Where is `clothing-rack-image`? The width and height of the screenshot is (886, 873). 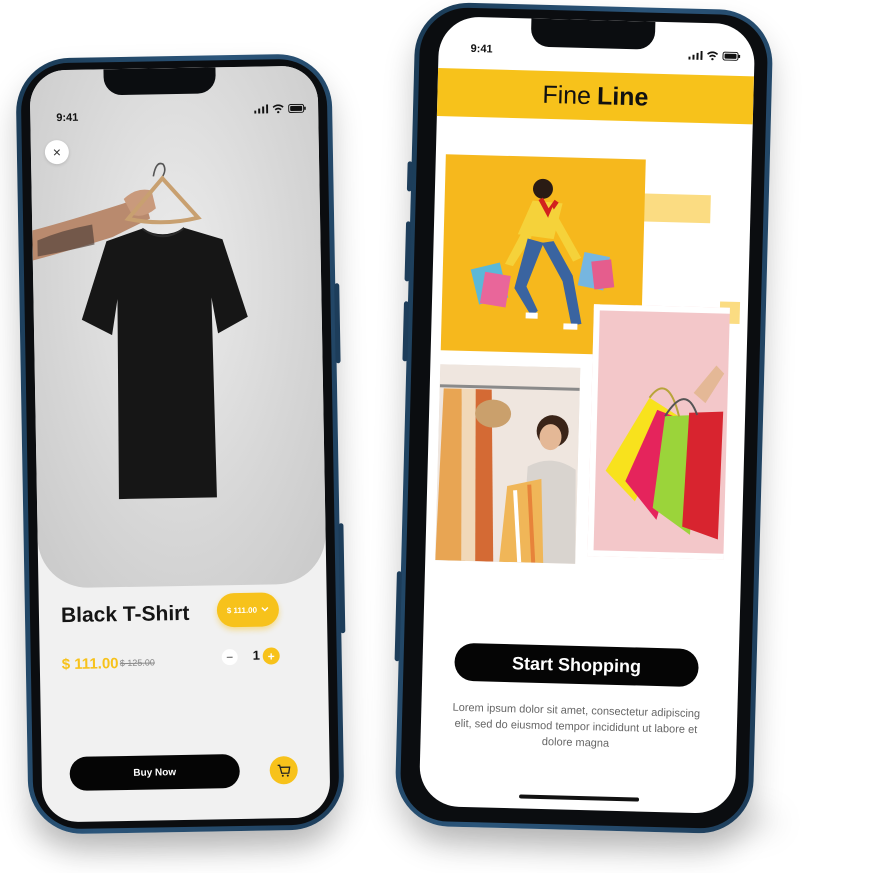 clothing-rack-image is located at coordinates (508, 464).